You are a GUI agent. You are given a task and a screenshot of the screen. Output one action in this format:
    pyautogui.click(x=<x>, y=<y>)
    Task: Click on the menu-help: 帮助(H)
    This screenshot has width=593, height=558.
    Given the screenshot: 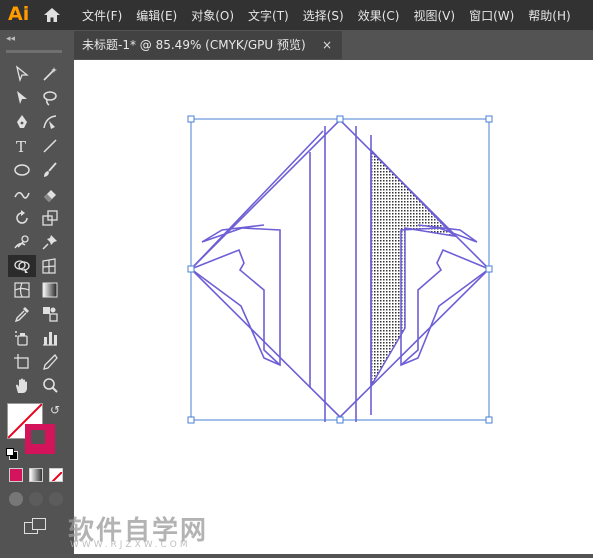 What is the action you would take?
    pyautogui.click(x=549, y=15)
    